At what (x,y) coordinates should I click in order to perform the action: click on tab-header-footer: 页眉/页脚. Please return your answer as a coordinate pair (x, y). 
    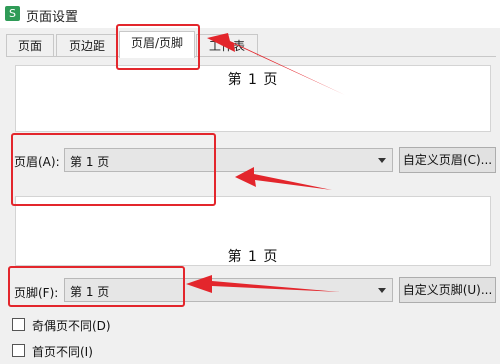
    Looking at the image, I should click on (157, 44).